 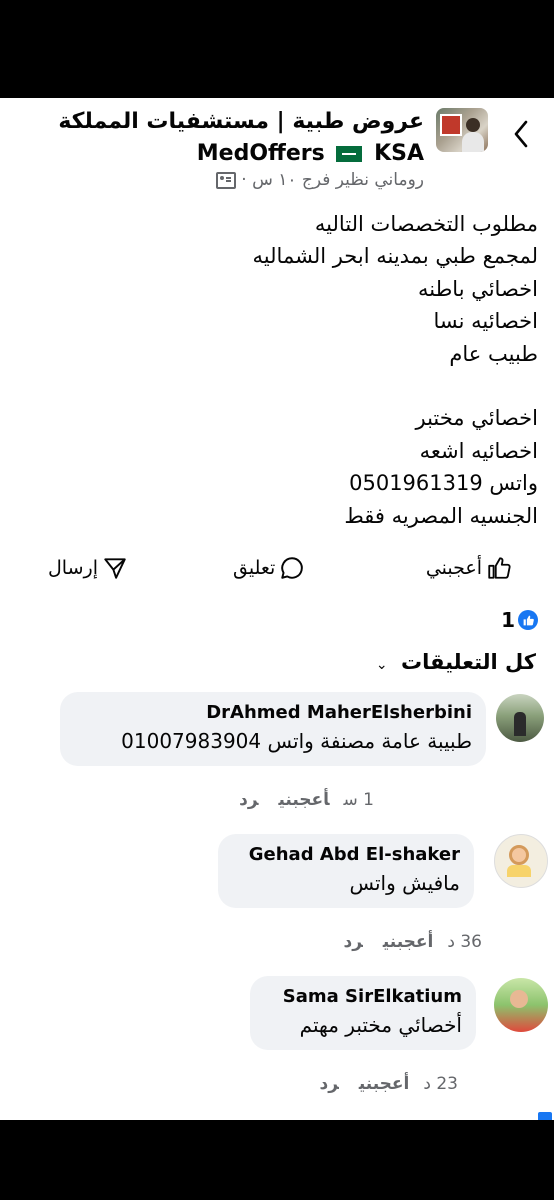 I want to click on post-line, so click(x=288, y=386).